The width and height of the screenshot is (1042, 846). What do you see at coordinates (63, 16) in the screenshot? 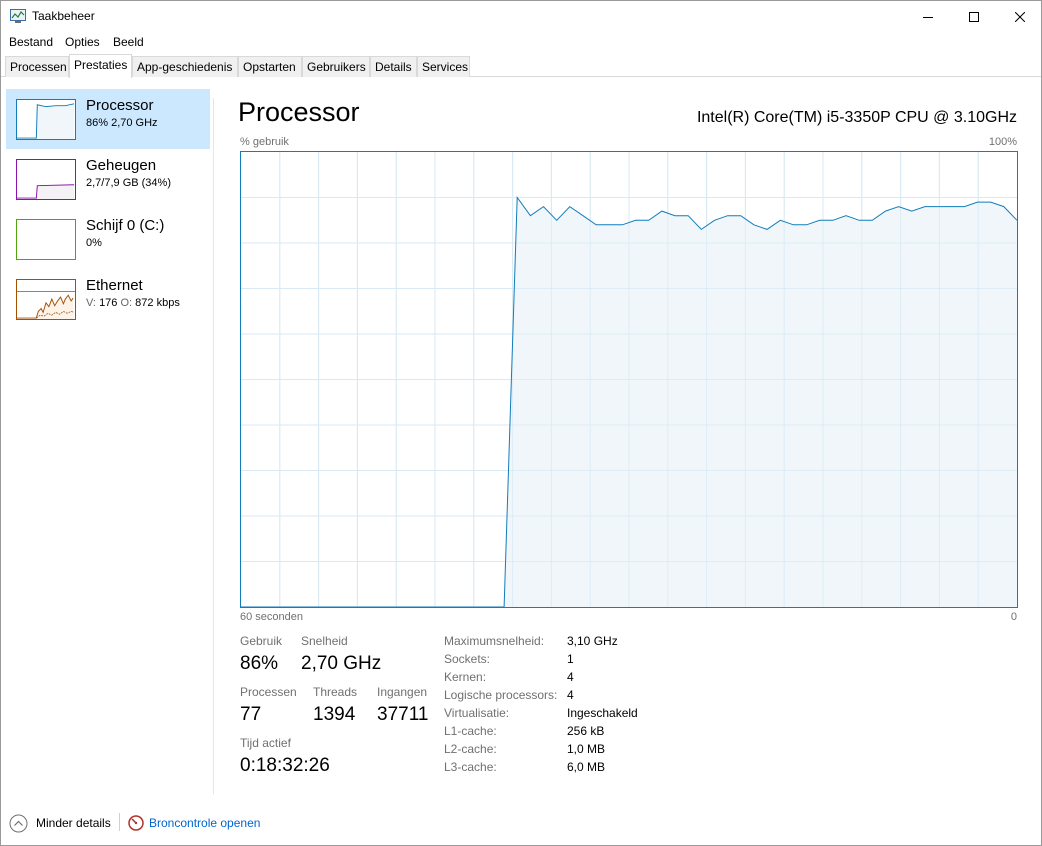
I see `window-title: Taakbeheer` at bounding box center [63, 16].